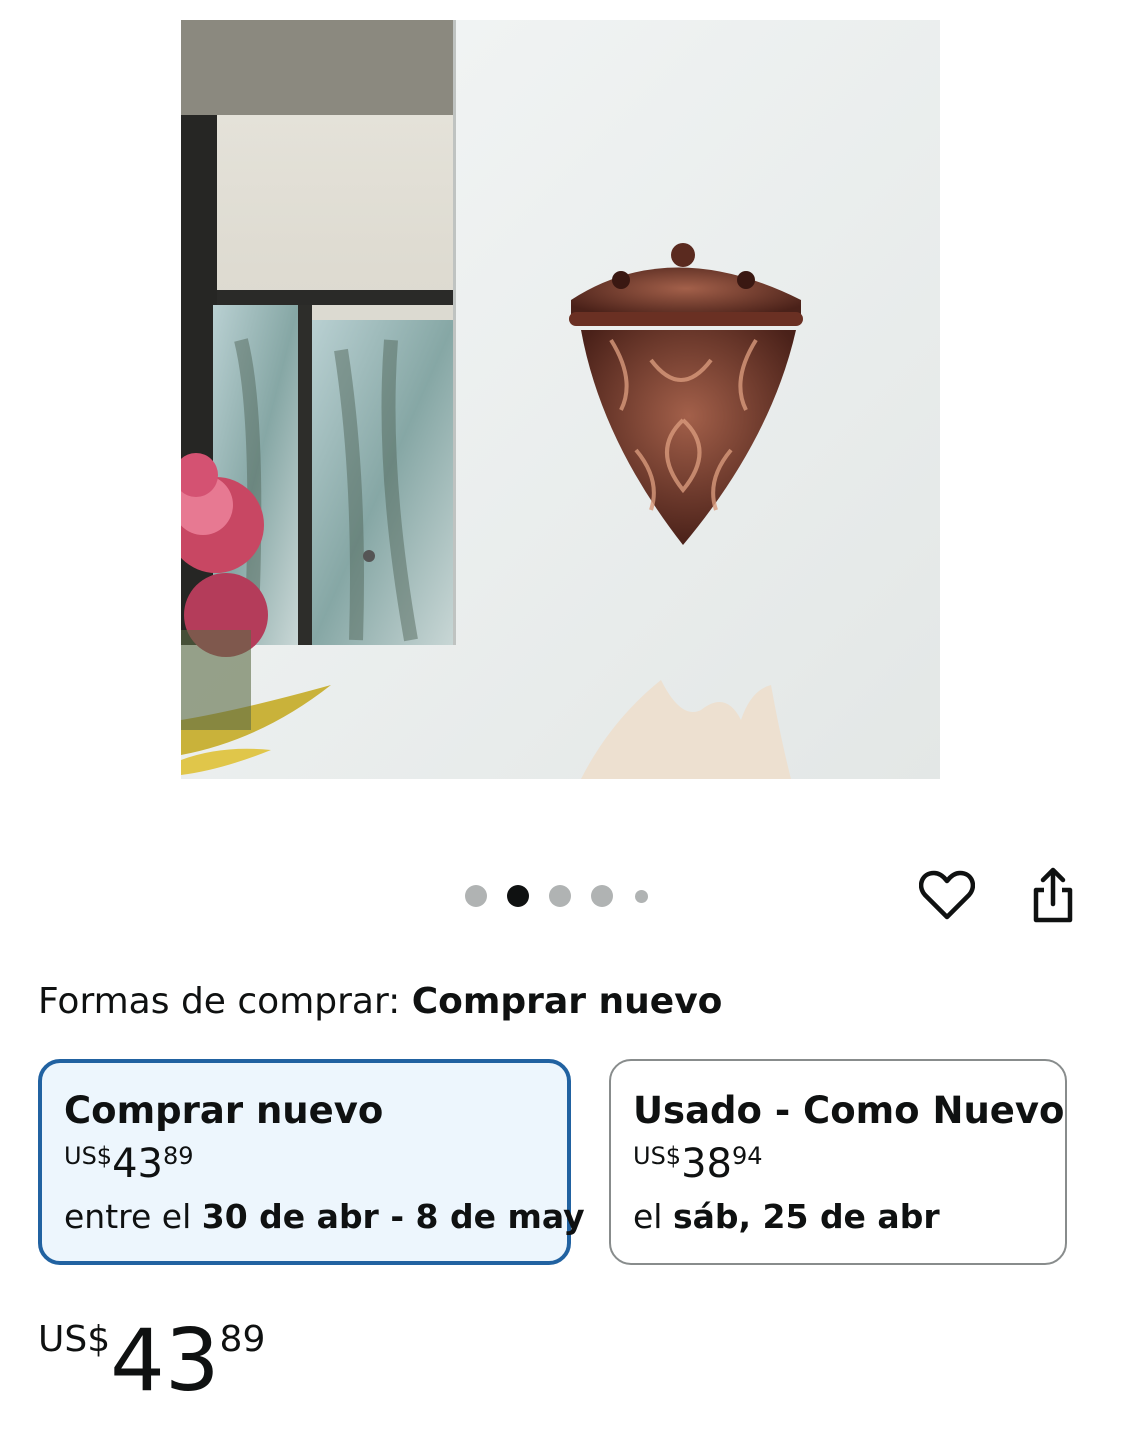  I want to click on heart-icon, so click(947, 895).